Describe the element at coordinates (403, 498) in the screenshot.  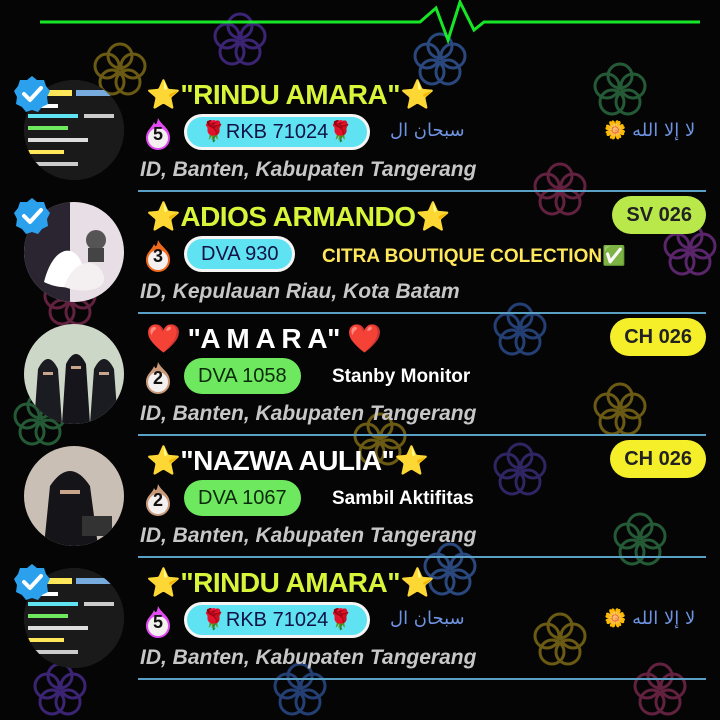
I see `status-text: Sambil Aktifitas` at that location.